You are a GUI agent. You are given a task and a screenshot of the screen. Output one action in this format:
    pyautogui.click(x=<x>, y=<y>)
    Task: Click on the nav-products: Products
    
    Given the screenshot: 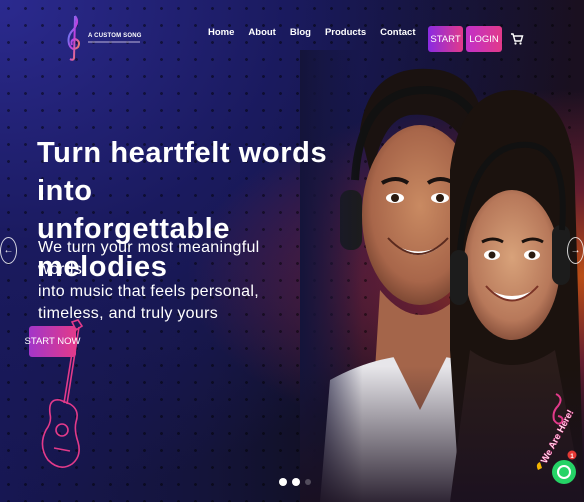 What is the action you would take?
    pyautogui.click(x=345, y=32)
    